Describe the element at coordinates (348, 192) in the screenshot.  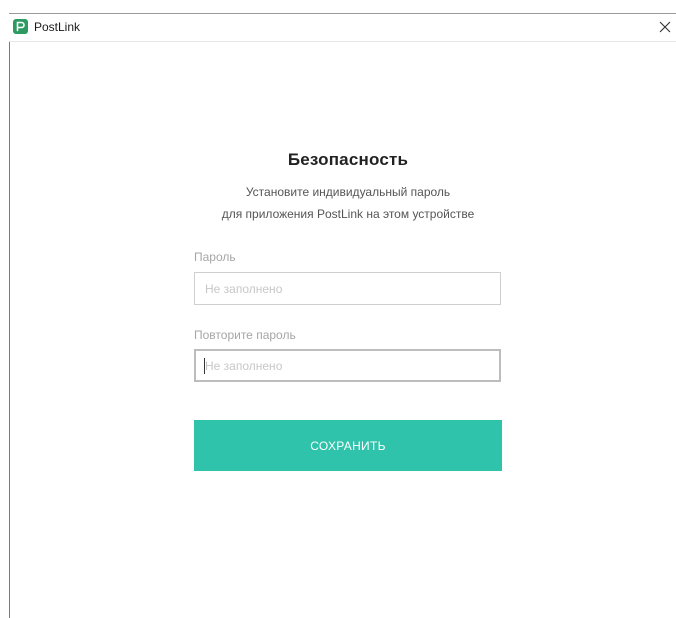
I see `subtitle-line-1: Установите индивидуальный пароль` at that location.